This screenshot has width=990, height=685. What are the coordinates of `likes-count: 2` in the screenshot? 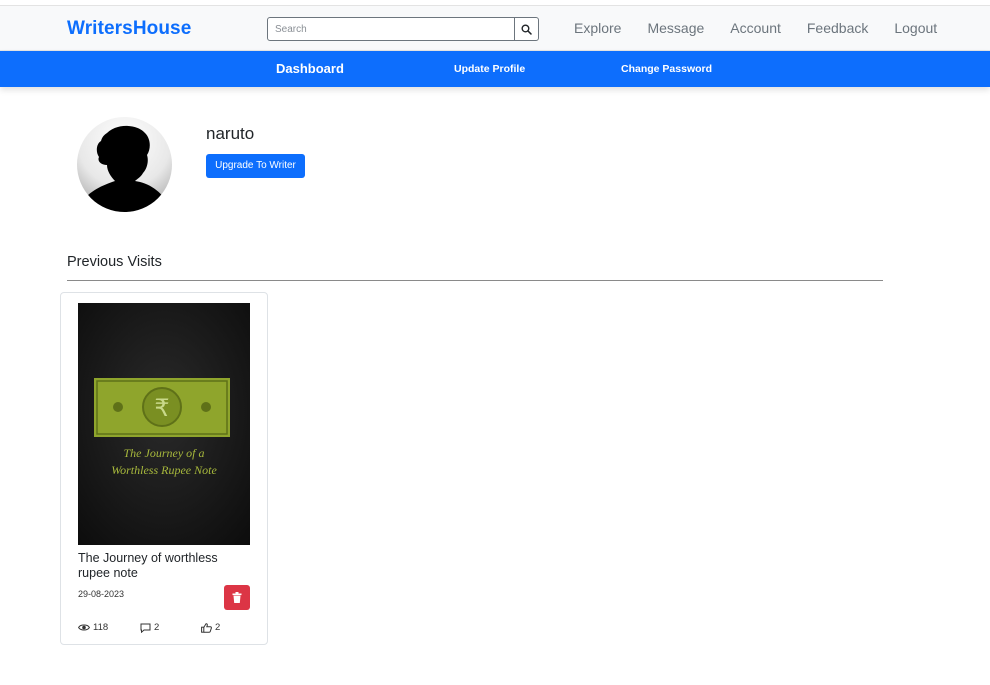 It's located at (218, 627).